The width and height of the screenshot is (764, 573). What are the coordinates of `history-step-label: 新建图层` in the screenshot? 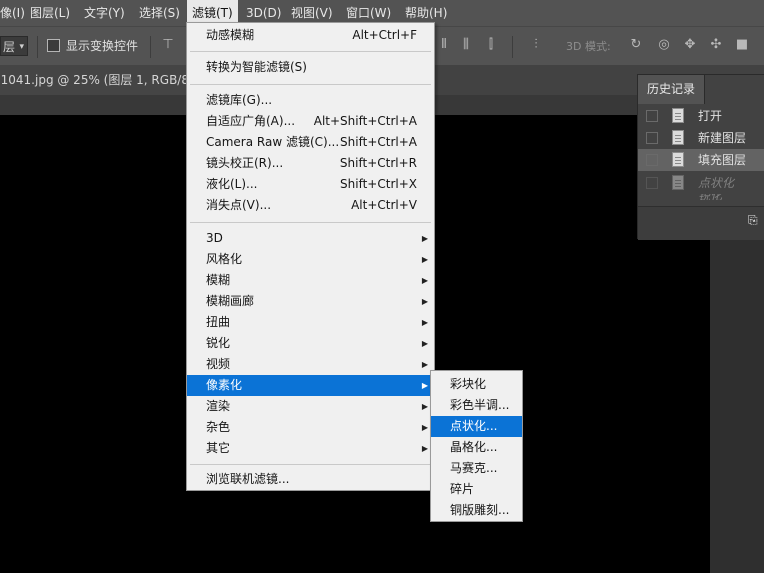 It's located at (722, 138).